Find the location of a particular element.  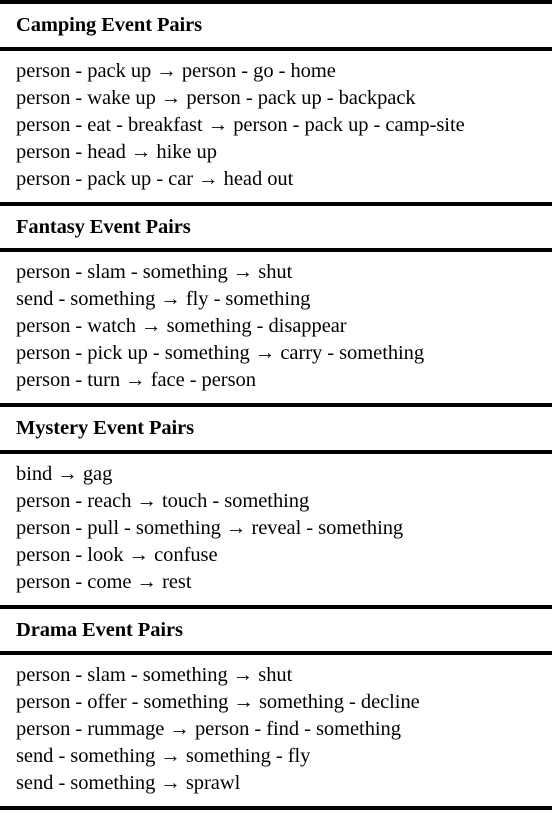

table-row: send - something → fly - something is located at coordinates (163, 299).